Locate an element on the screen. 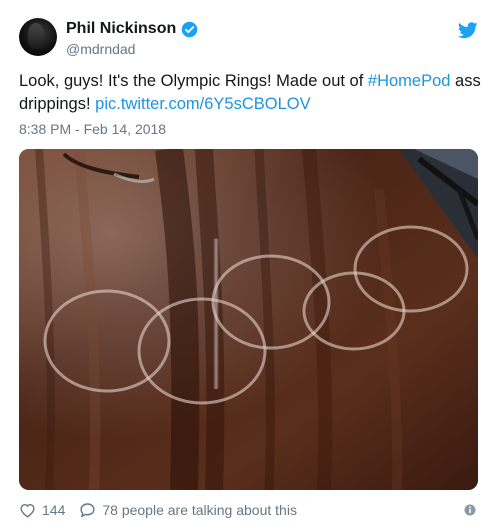  twitter-bird-icon is located at coordinates (468, 30).